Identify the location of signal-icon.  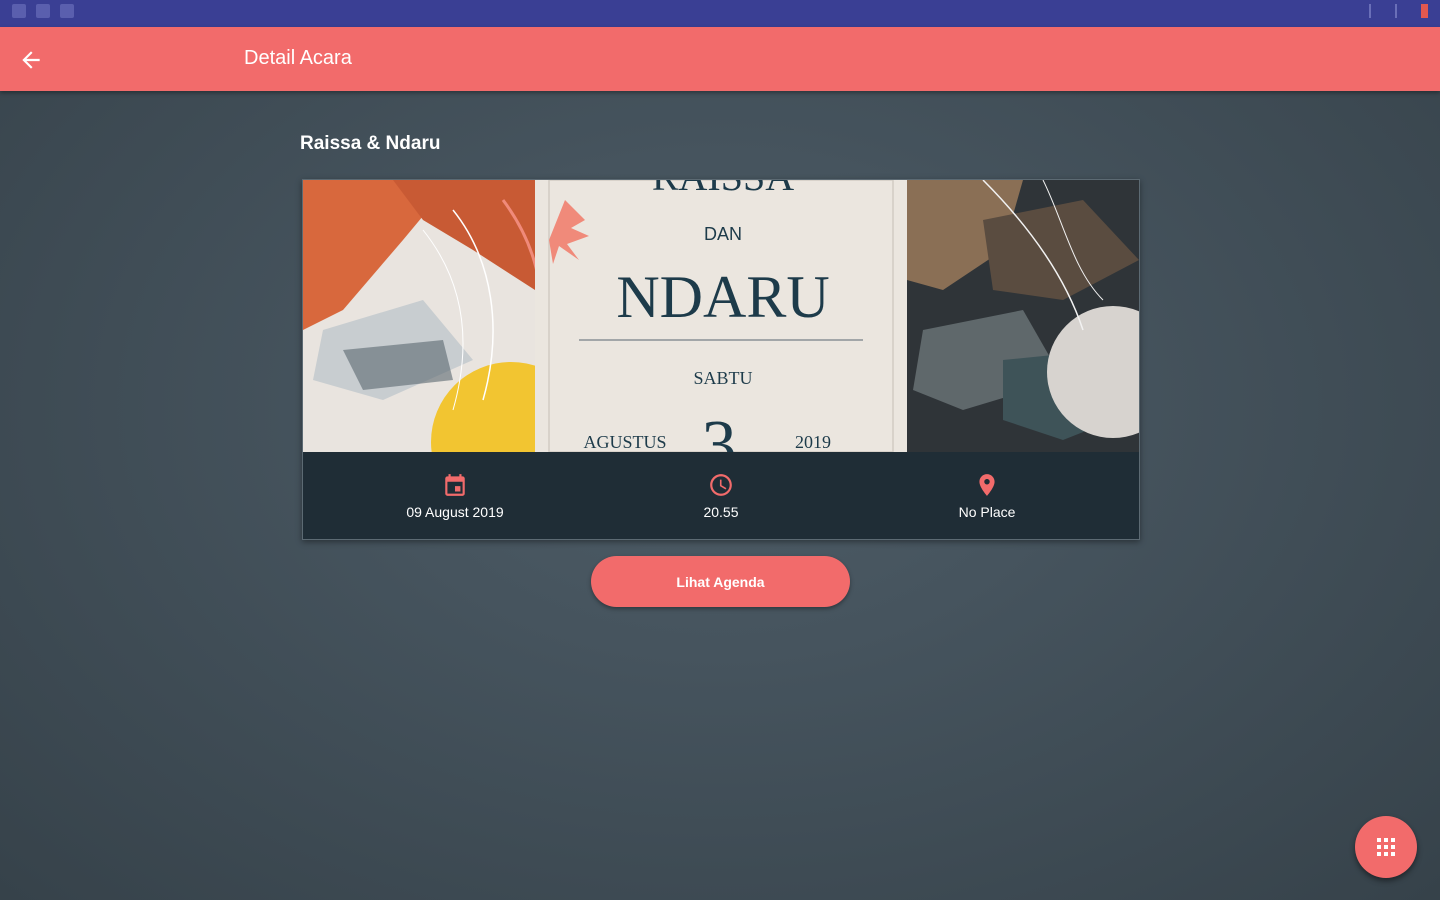
(1403, 11).